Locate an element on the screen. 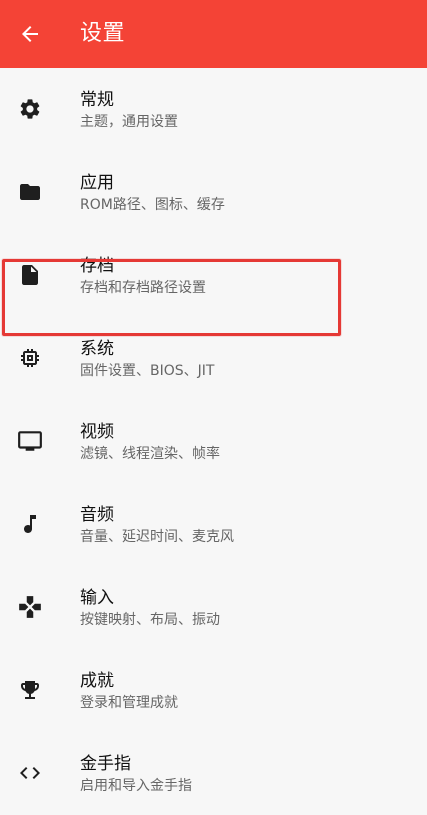 This screenshot has width=427, height=815. settings-item-app: 应用 ROM路径、图标、缓存 is located at coordinates (213, 192).